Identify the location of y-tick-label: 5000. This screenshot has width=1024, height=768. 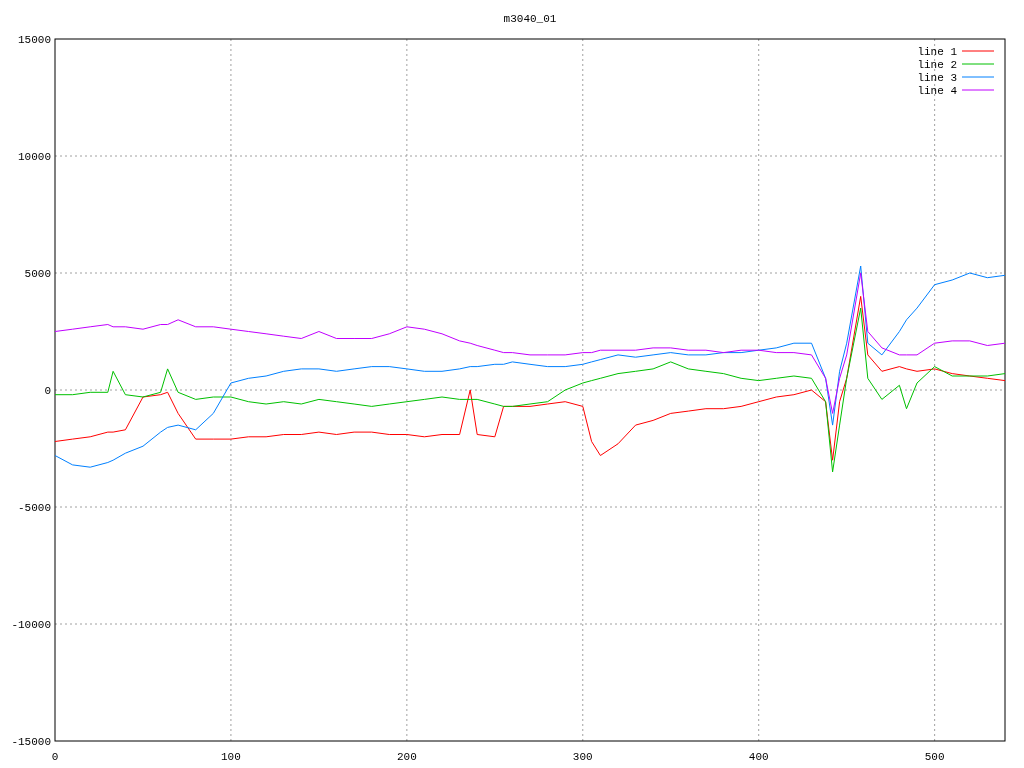
(37, 274).